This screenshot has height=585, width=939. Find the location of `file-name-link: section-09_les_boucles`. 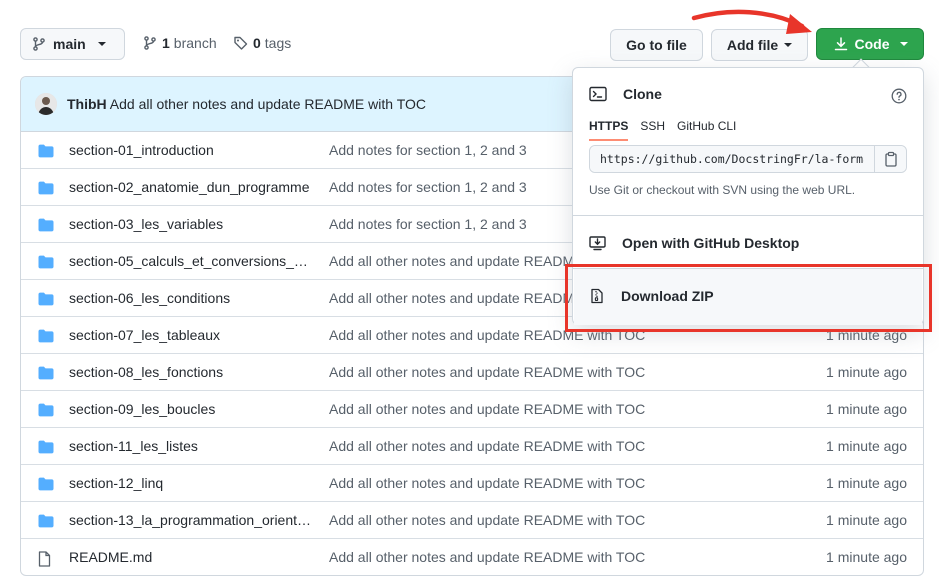

file-name-link: section-09_les_boucles is located at coordinates (191, 409).